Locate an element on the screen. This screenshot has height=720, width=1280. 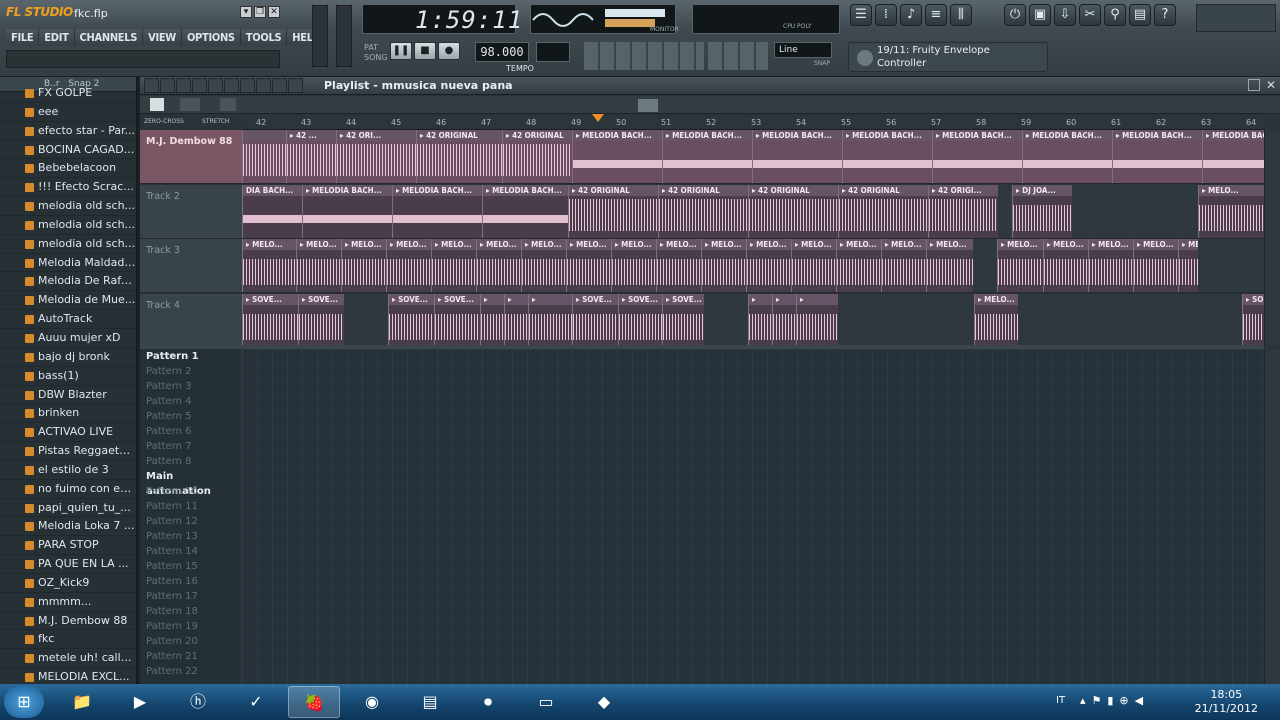
pattern-item: Pattern 2 is located at coordinates (190, 371).